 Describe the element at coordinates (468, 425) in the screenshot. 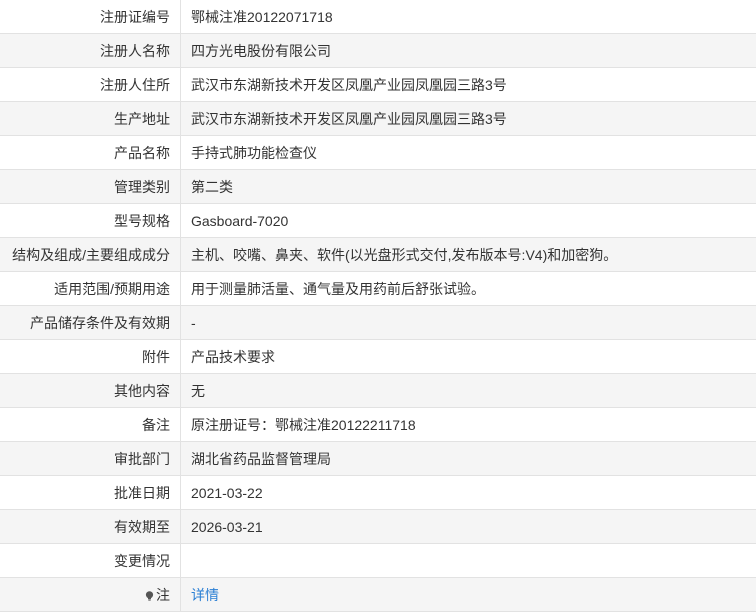

I see `field-value: 原注册证号：鄂械注准20122211718` at that location.